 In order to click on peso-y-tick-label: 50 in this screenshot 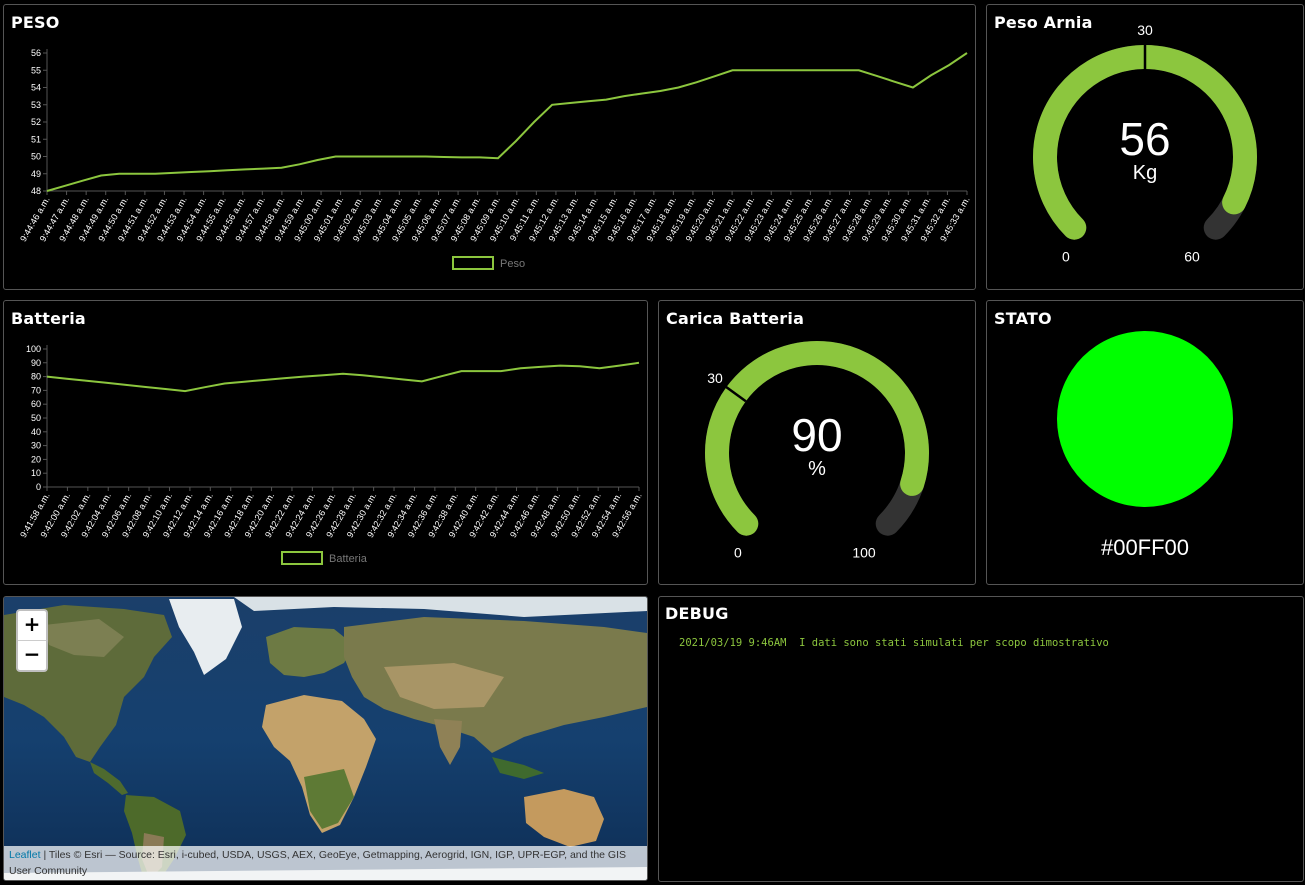, I will do `click(36, 157)`.